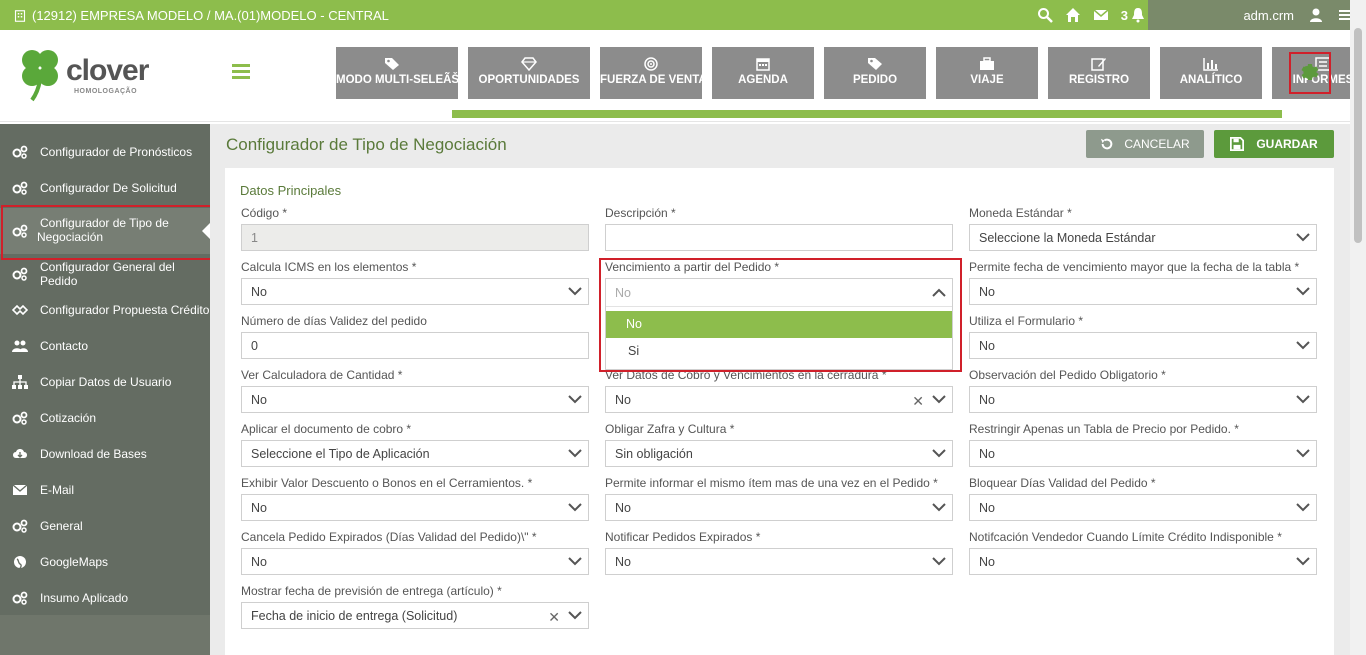 This screenshot has width=1366, height=655. I want to click on doc-cobro-select: Seleccione el Tipo de Aplicación, so click(415, 453).